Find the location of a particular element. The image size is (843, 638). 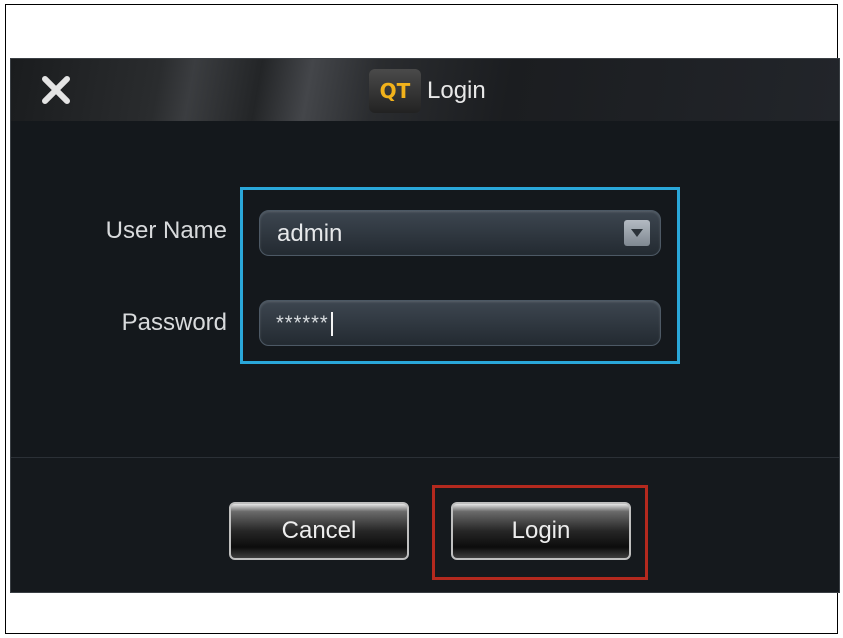

username-label: User Name is located at coordinates (166, 230).